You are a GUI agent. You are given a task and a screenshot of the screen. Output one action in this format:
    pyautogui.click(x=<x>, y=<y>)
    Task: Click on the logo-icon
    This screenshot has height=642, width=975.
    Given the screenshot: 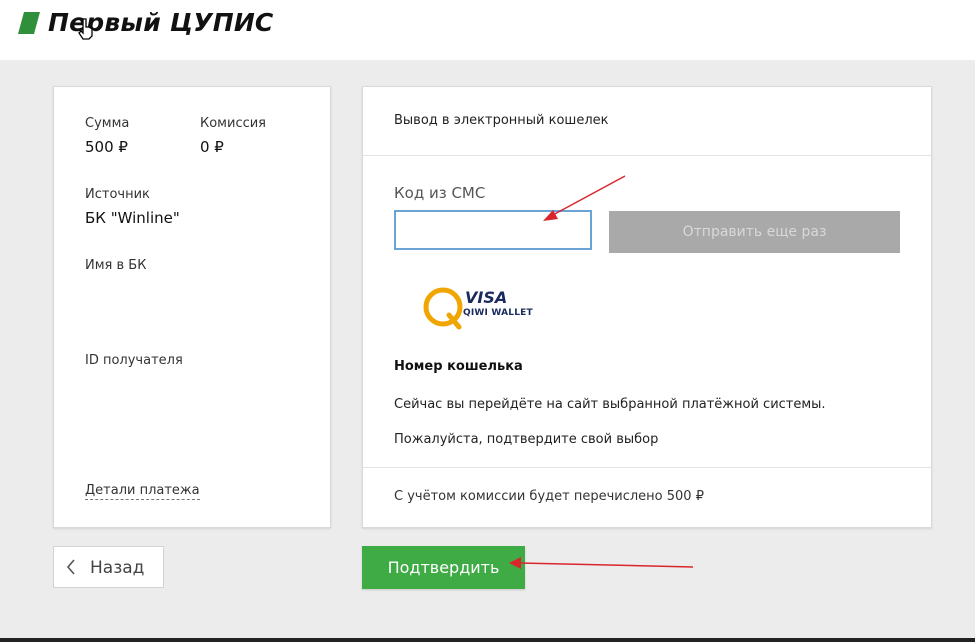 What is the action you would take?
    pyautogui.click(x=29, y=23)
    